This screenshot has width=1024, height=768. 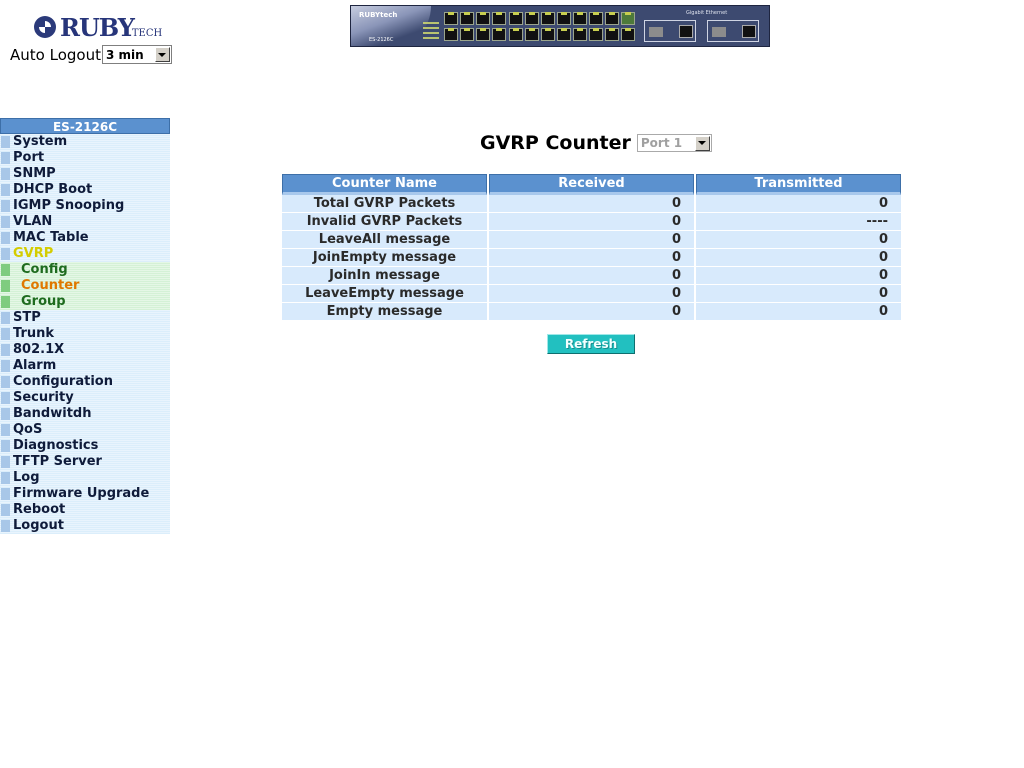 I want to click on switch-led-panel, so click(x=431, y=31).